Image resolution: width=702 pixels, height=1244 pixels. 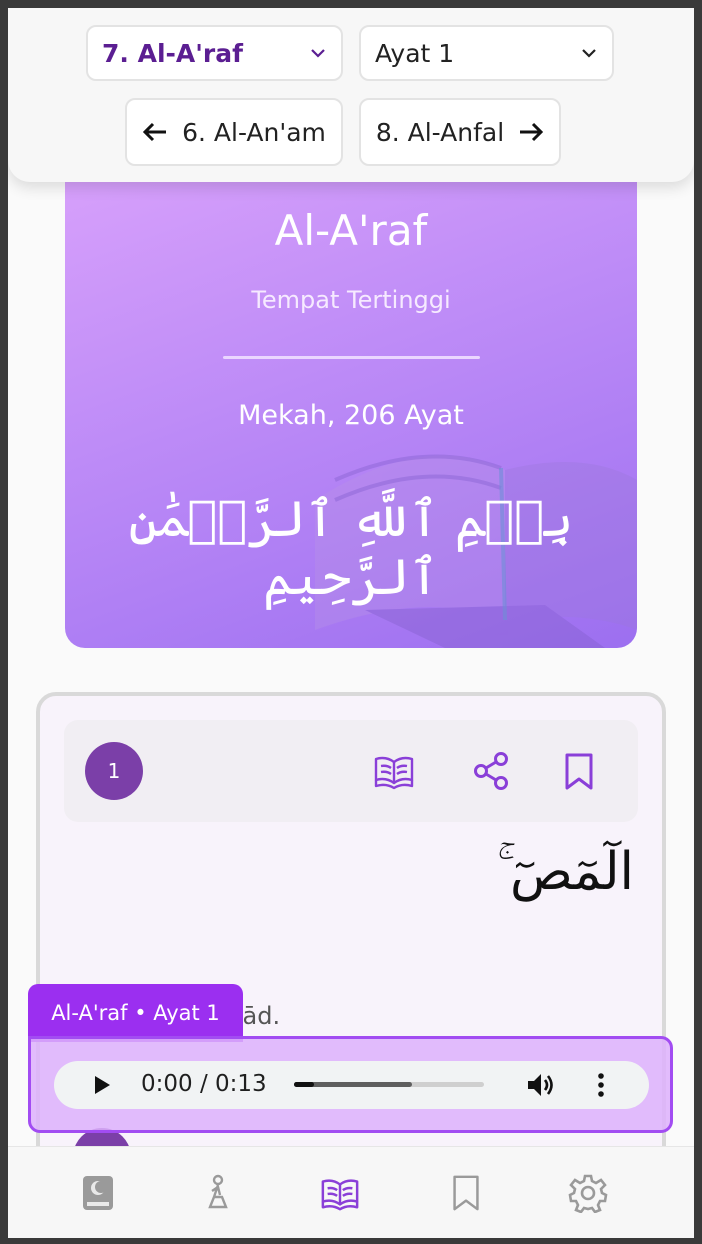 What do you see at coordinates (351, 771) in the screenshot?
I see `verse-header: 1` at bounding box center [351, 771].